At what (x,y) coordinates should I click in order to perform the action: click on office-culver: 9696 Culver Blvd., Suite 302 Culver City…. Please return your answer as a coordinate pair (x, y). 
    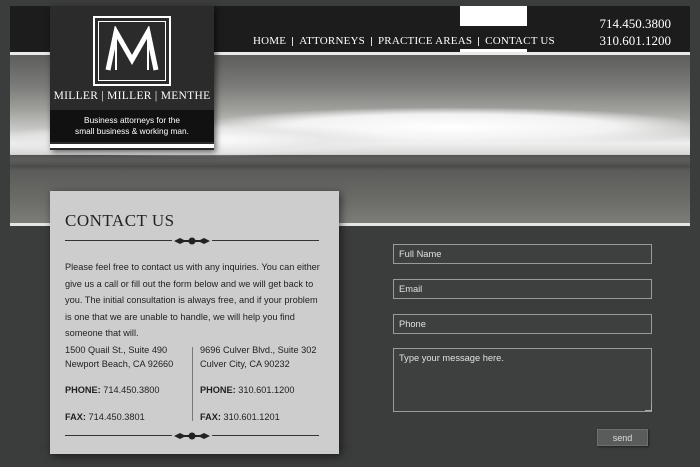
    Looking at the image, I should click on (265, 384).